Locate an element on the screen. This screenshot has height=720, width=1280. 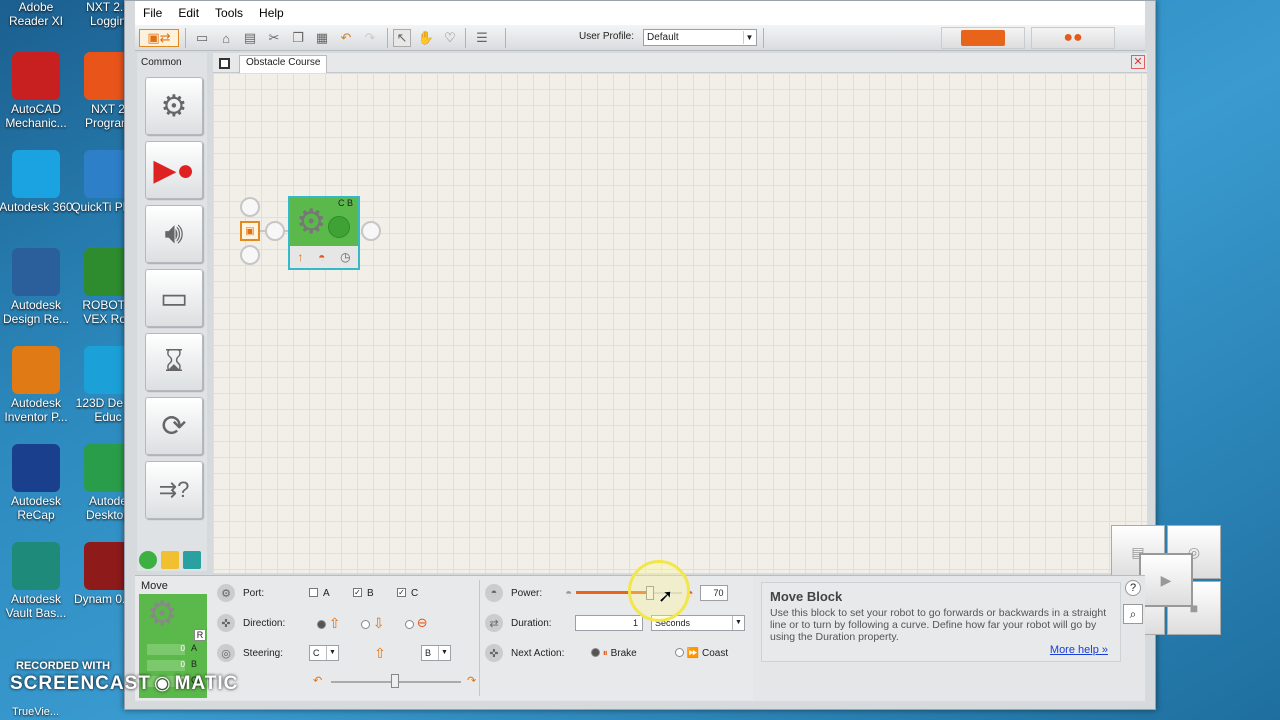
document-tab: Obstacle Course is located at coordinates (283, 64).